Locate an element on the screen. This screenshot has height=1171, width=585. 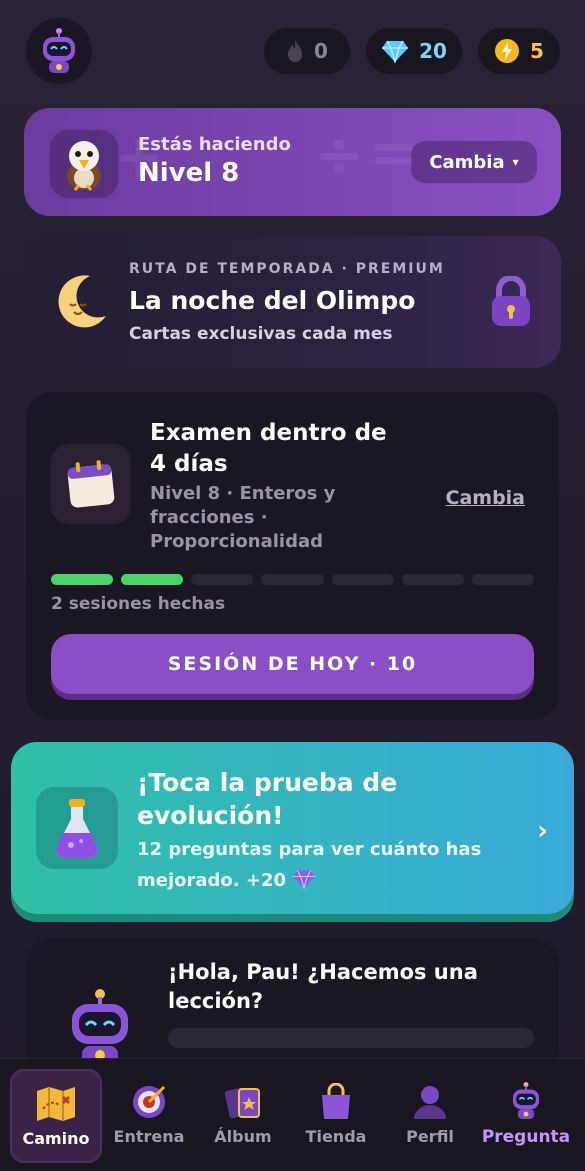
robot-mascot-icon is located at coordinates (100, 1028).